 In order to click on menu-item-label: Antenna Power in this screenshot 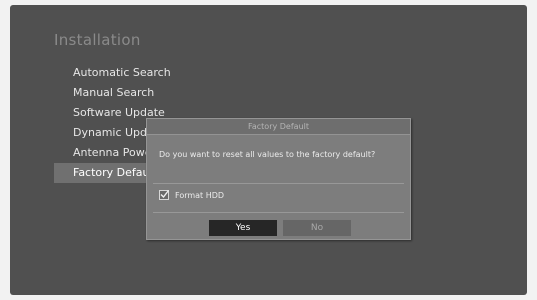, I will do `click(115, 152)`.